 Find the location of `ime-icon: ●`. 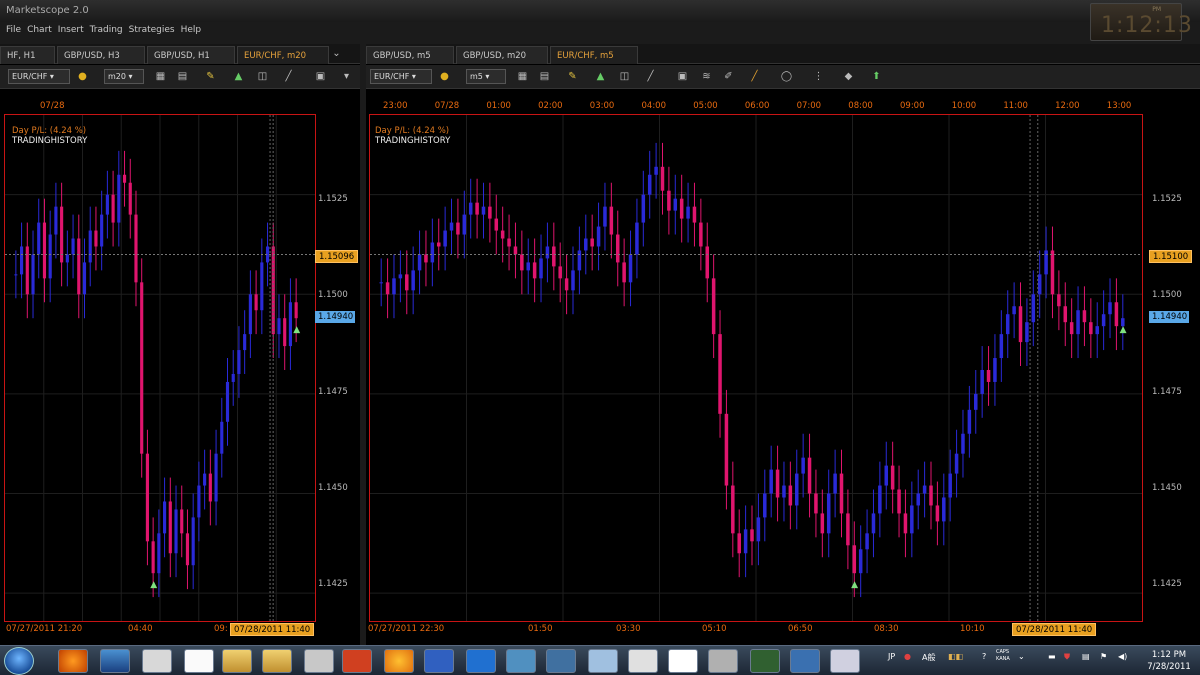

ime-icon: ● is located at coordinates (907, 656).